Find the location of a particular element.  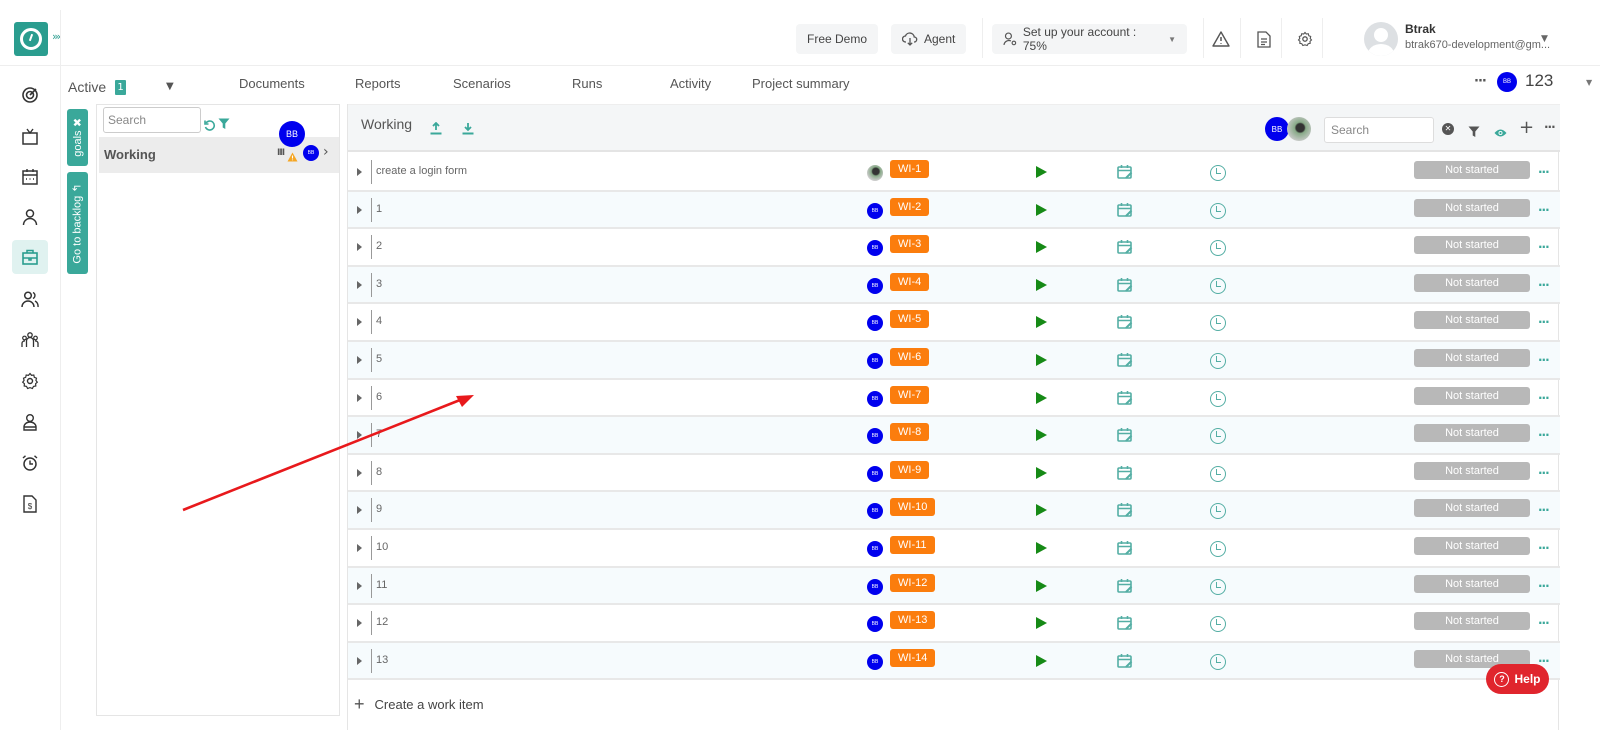

work-item-row: 1 BB WI-2 Not started ··· is located at coordinates (954, 210).